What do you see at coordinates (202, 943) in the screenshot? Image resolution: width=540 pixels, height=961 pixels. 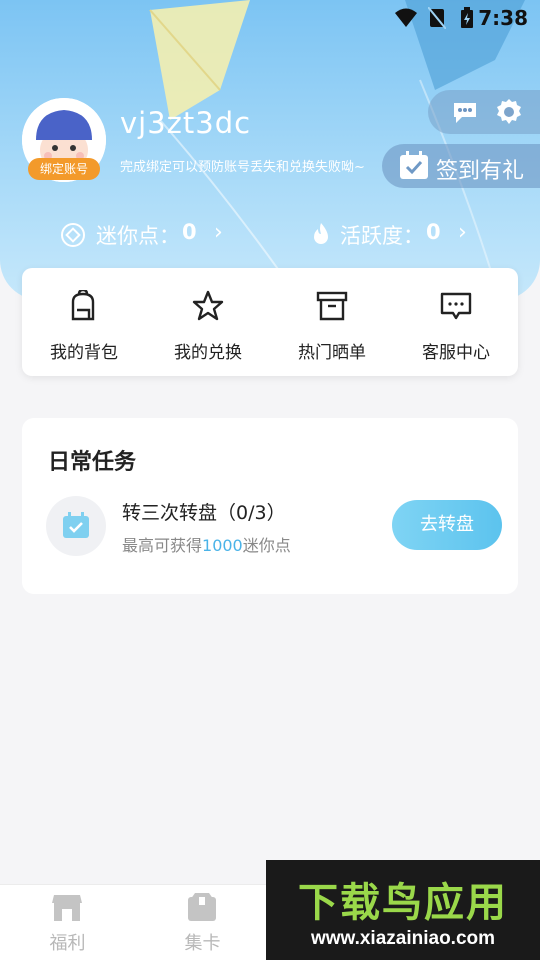 I see `tab-label: 集卡` at bounding box center [202, 943].